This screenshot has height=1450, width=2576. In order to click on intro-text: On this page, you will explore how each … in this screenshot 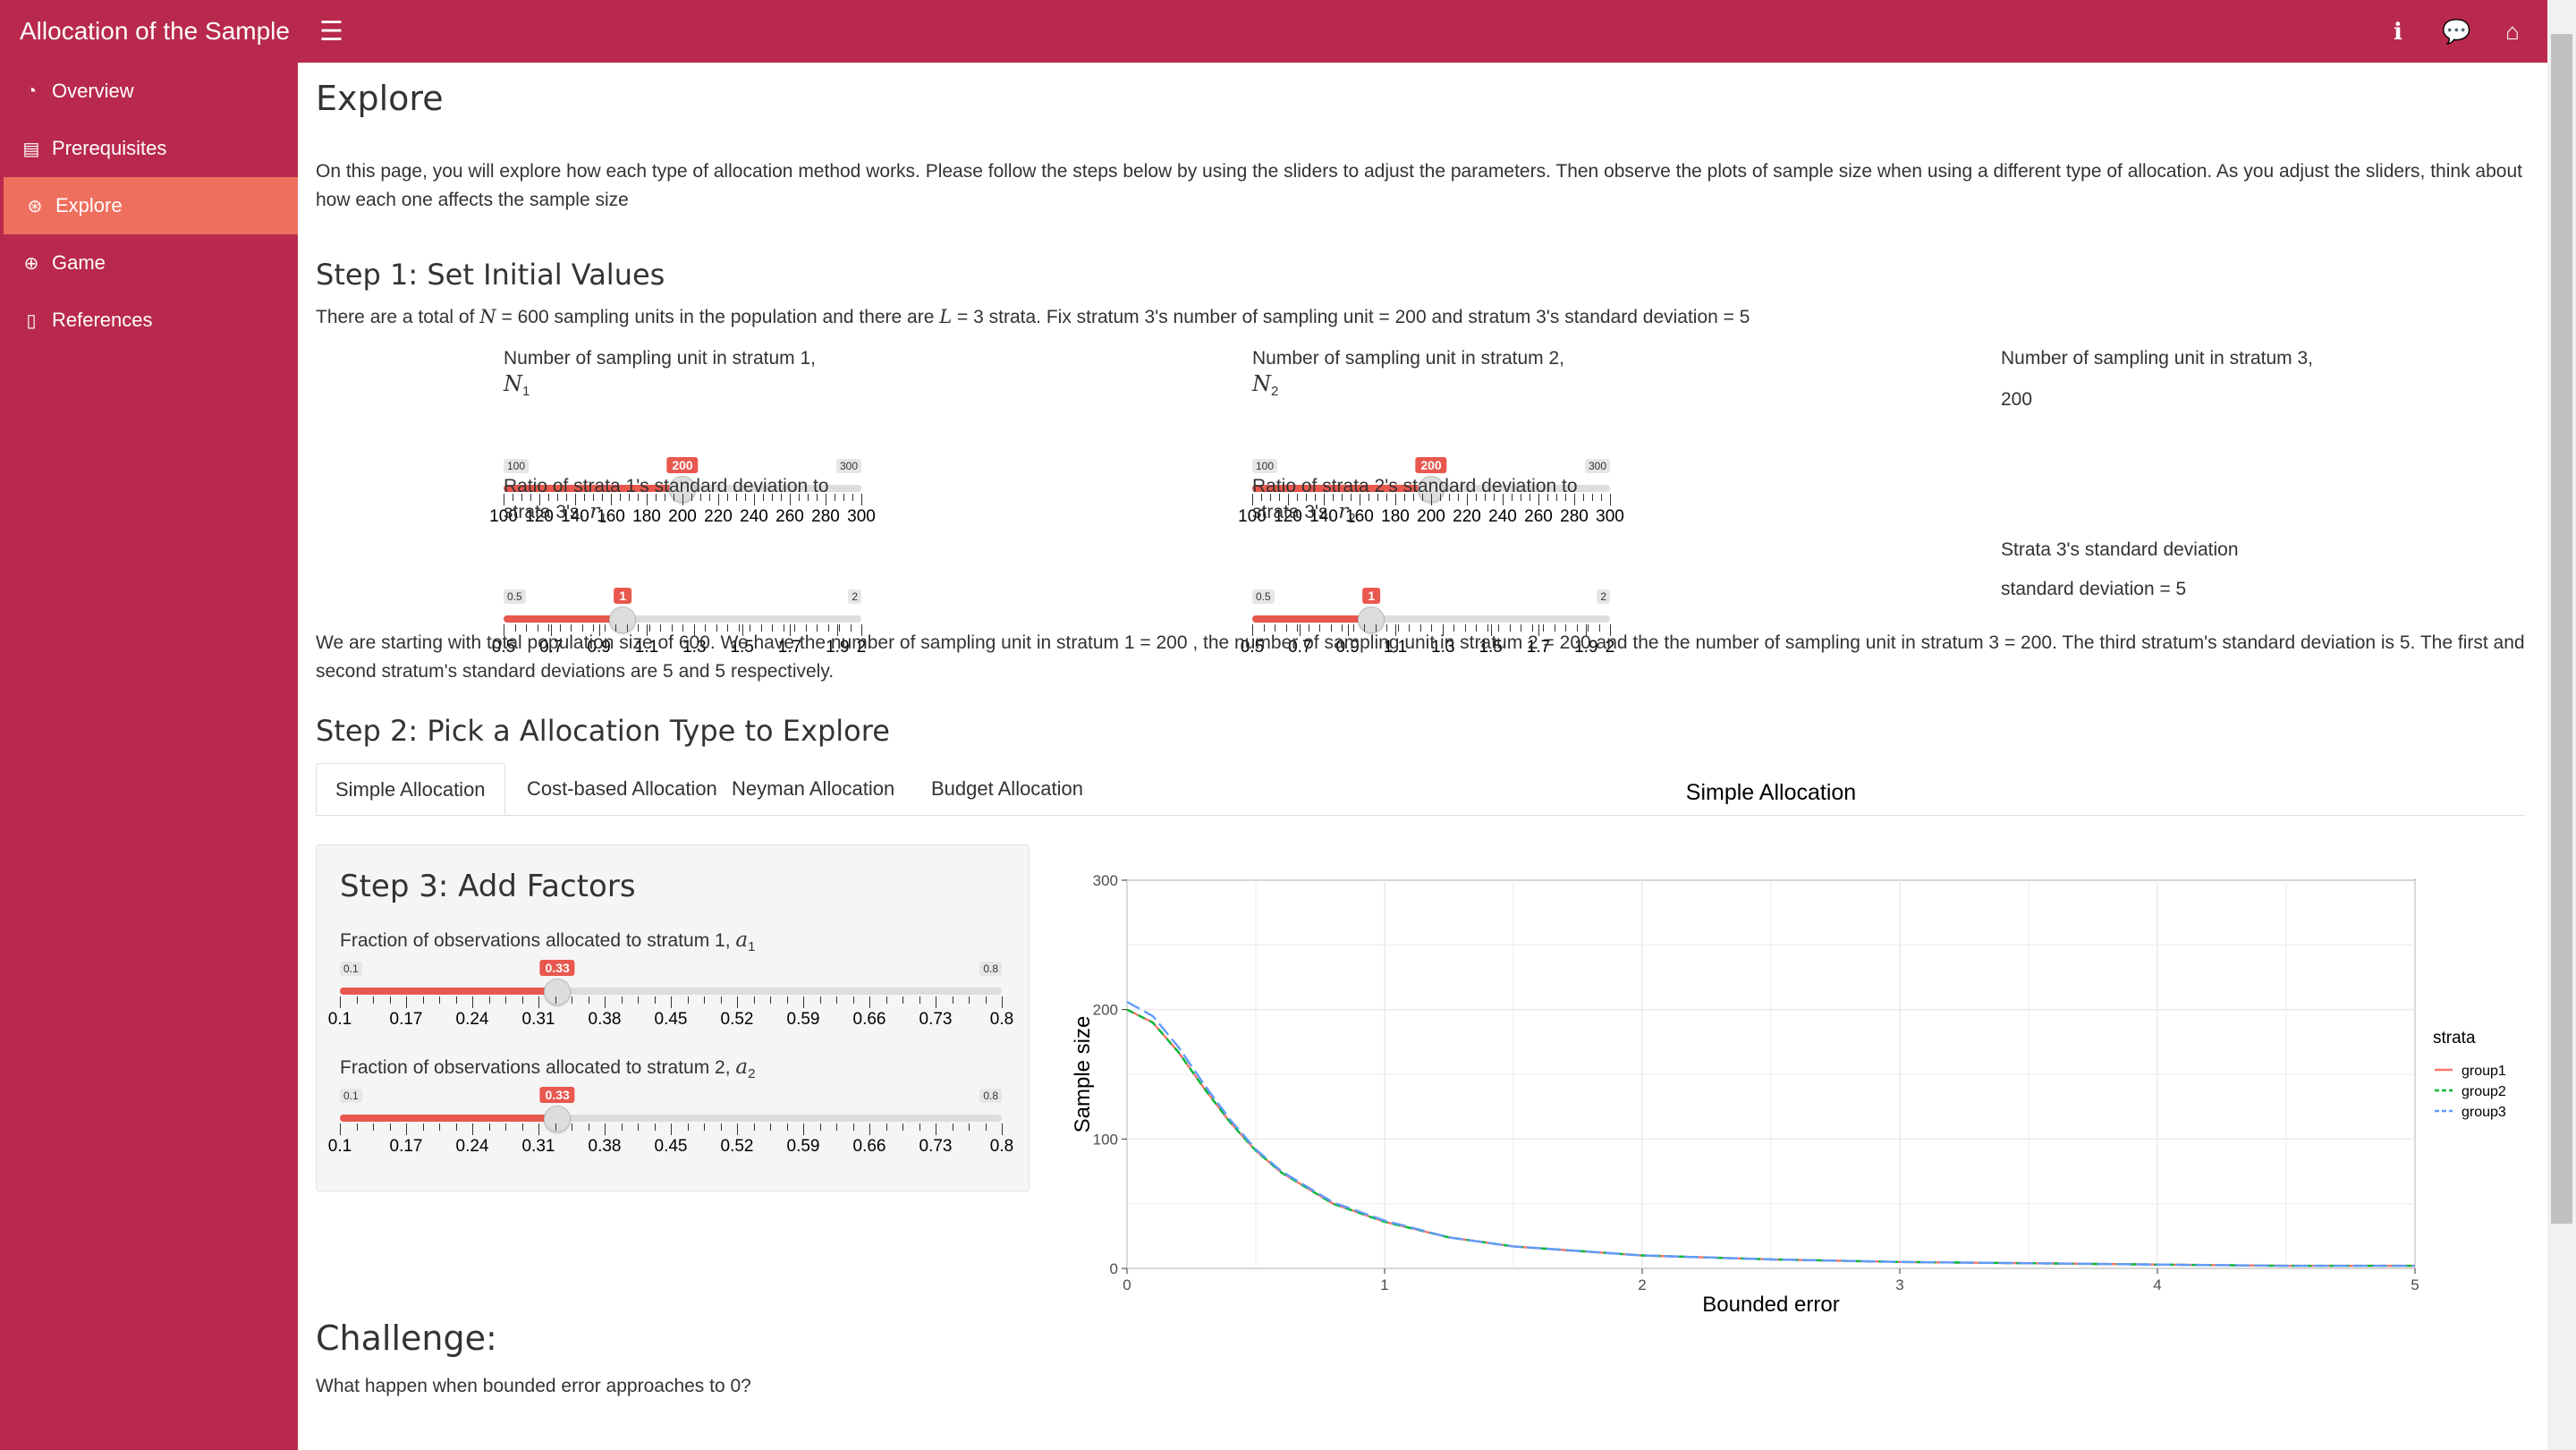, I will do `click(1419, 185)`.